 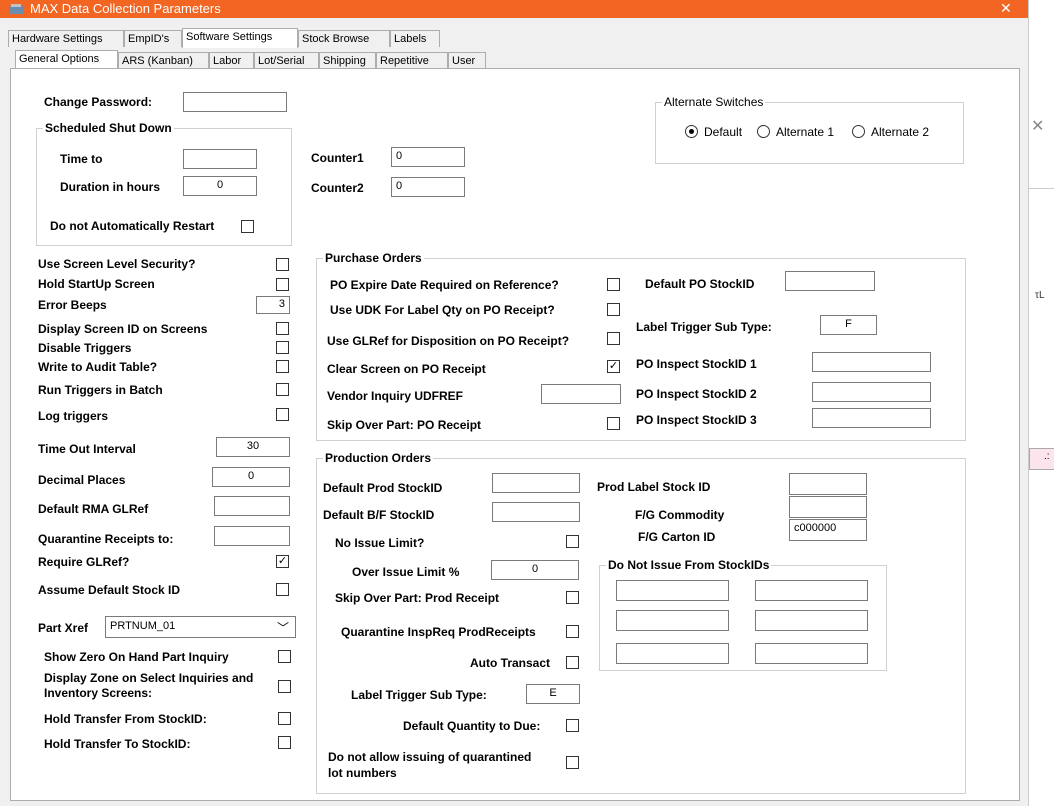 I want to click on no-restart-label: Do not Automatically Restart, so click(x=132, y=226).